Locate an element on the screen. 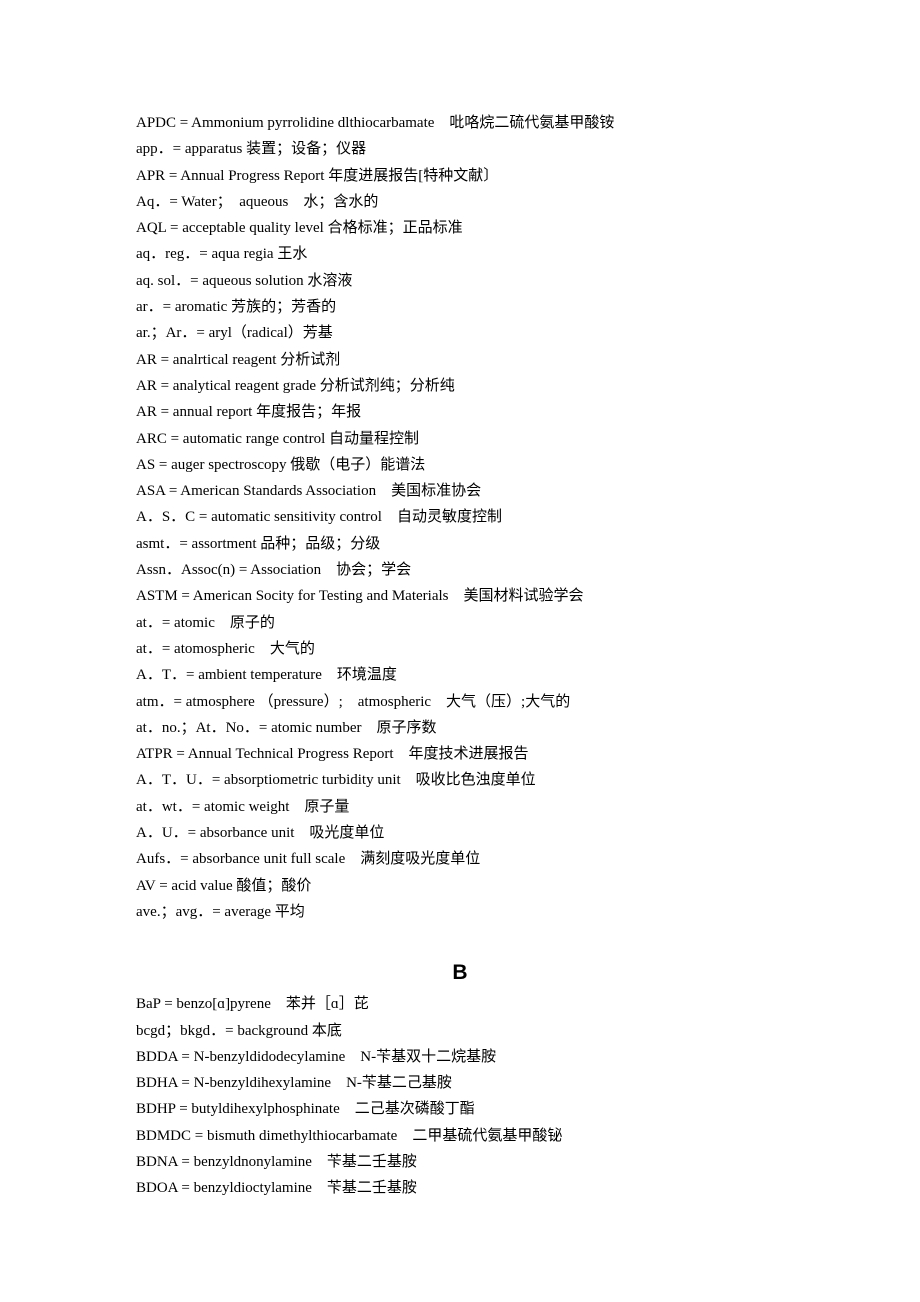  glossary-entry: BDHA = N-benzyldihexylamine N-苄基二己基胺 is located at coordinates (294, 1083).